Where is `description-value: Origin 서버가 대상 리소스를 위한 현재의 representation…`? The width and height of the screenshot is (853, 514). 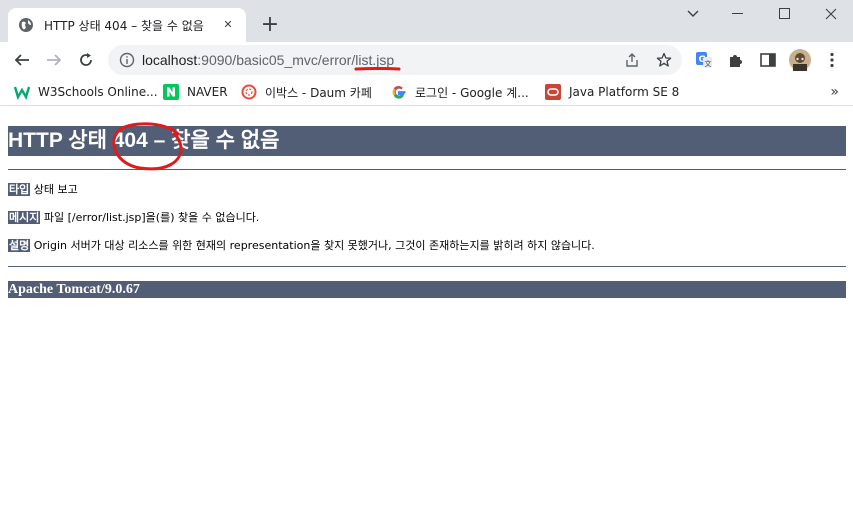 description-value: Origin 서버가 대상 리소스를 위한 현재의 representation… is located at coordinates (314, 245).